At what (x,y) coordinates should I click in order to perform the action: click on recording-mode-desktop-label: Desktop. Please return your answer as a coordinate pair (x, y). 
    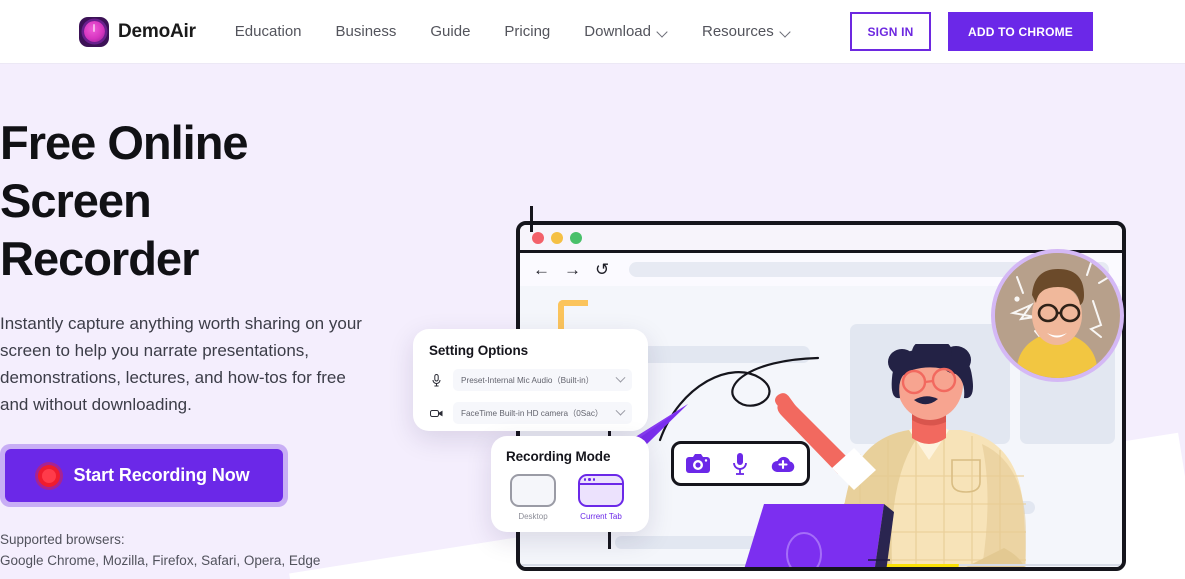
    Looking at the image, I should click on (533, 516).